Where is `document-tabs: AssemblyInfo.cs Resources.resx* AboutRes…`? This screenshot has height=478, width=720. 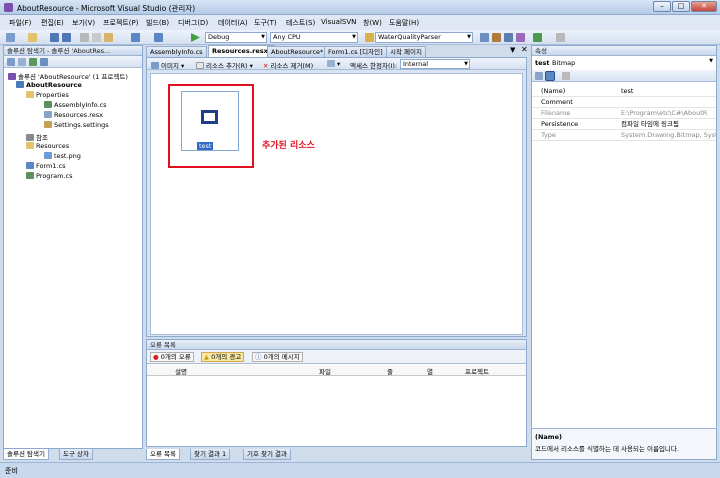
document-tabs: AssemblyInfo.cs Resources.resx* AboutRes… is located at coordinates (336, 51).